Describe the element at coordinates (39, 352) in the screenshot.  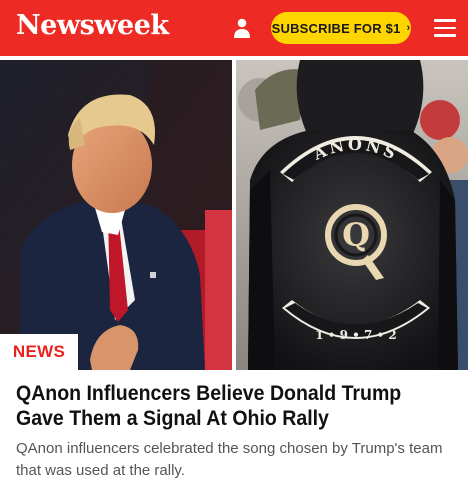
I see `category-badge: NEWS` at that location.